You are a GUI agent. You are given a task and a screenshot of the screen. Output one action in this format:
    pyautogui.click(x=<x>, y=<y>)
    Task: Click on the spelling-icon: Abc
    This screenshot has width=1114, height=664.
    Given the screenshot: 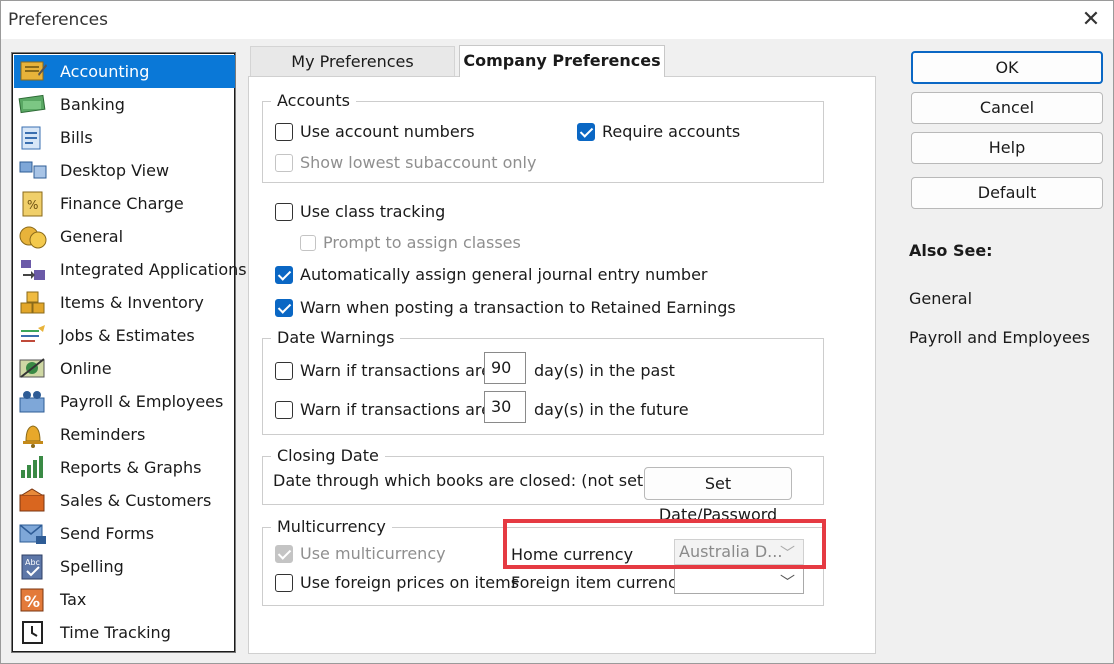 What is the action you would take?
    pyautogui.click(x=32, y=567)
    